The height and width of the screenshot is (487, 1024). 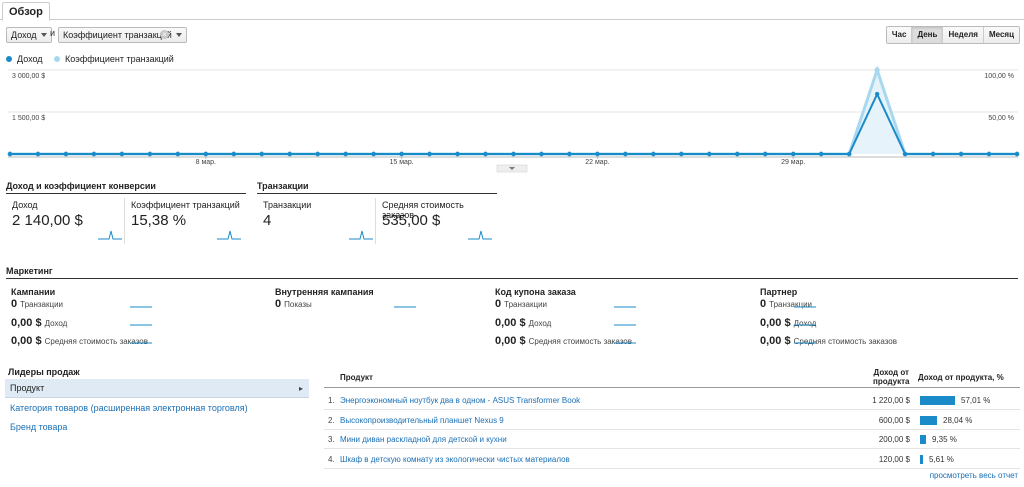 What do you see at coordinates (42, 304) in the screenshot?
I see `stat-label: Транзакции` at bounding box center [42, 304].